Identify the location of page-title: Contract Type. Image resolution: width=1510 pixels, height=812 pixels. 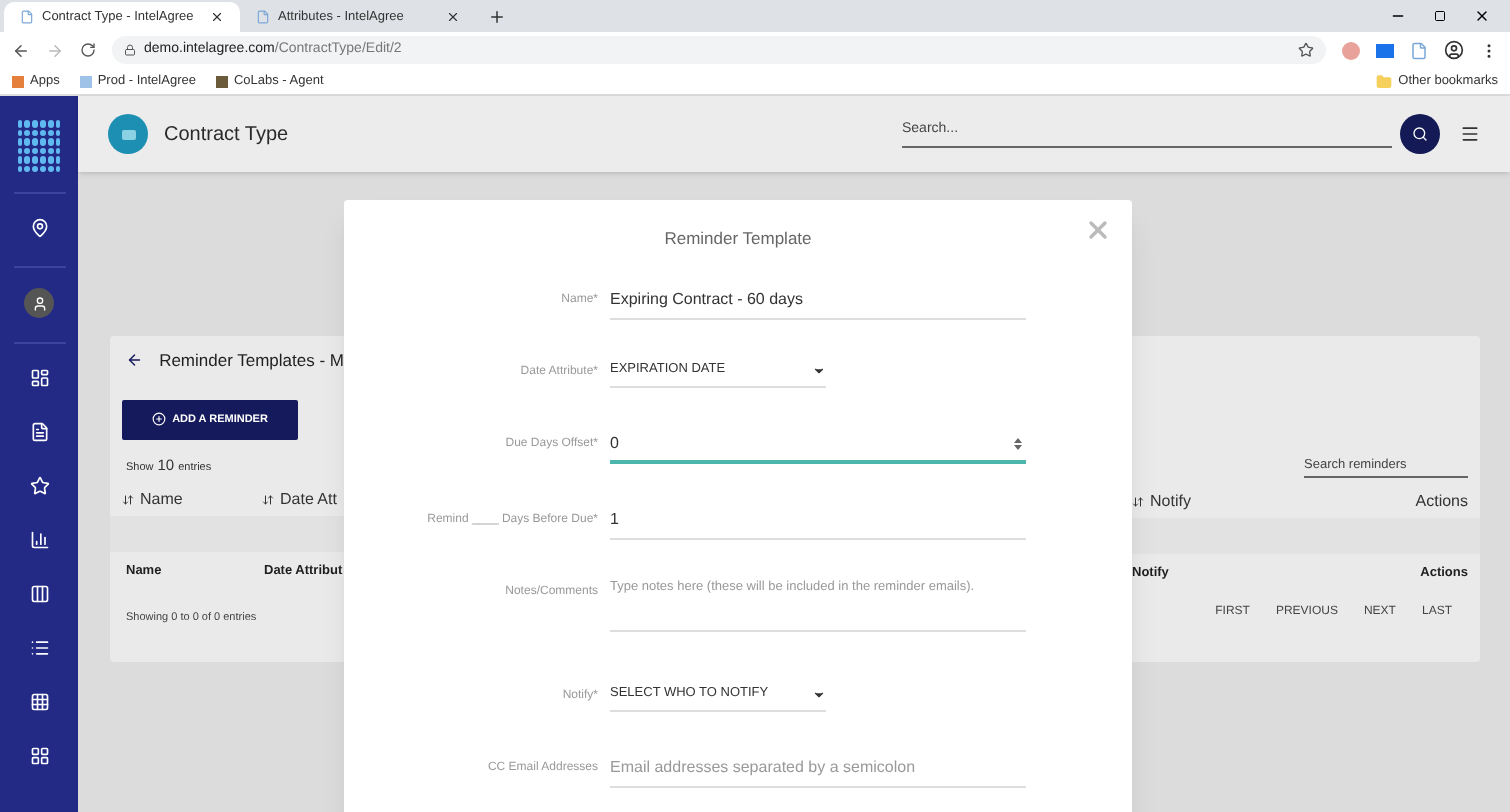
(226, 135).